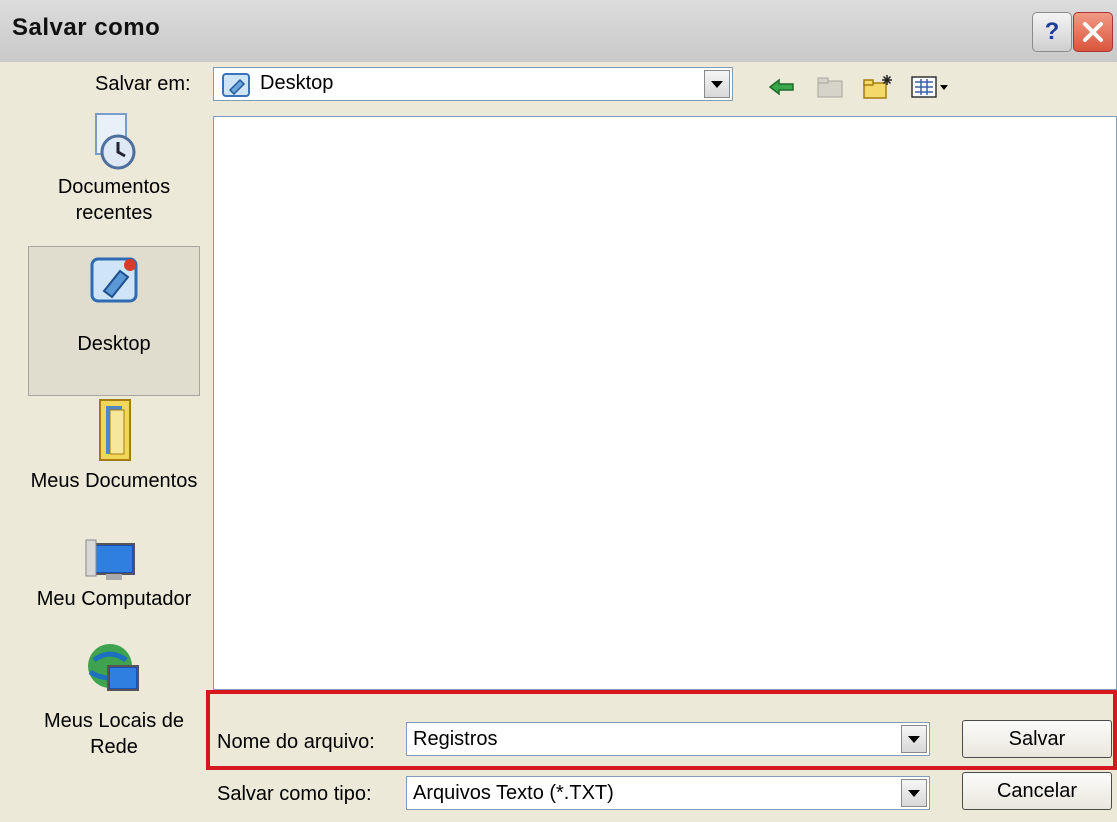 This screenshot has width=1117, height=822. I want to click on place-desktop: Desktop, so click(114, 321).